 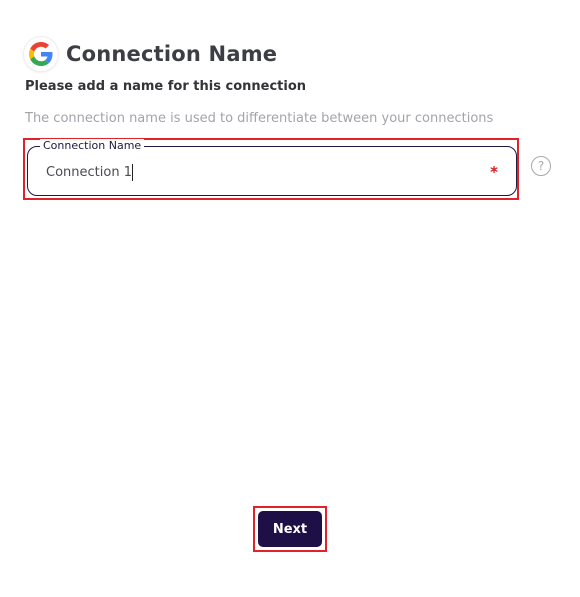 What do you see at coordinates (166, 86) in the screenshot?
I see `section-subtitle: Please add a name for this connection` at bounding box center [166, 86].